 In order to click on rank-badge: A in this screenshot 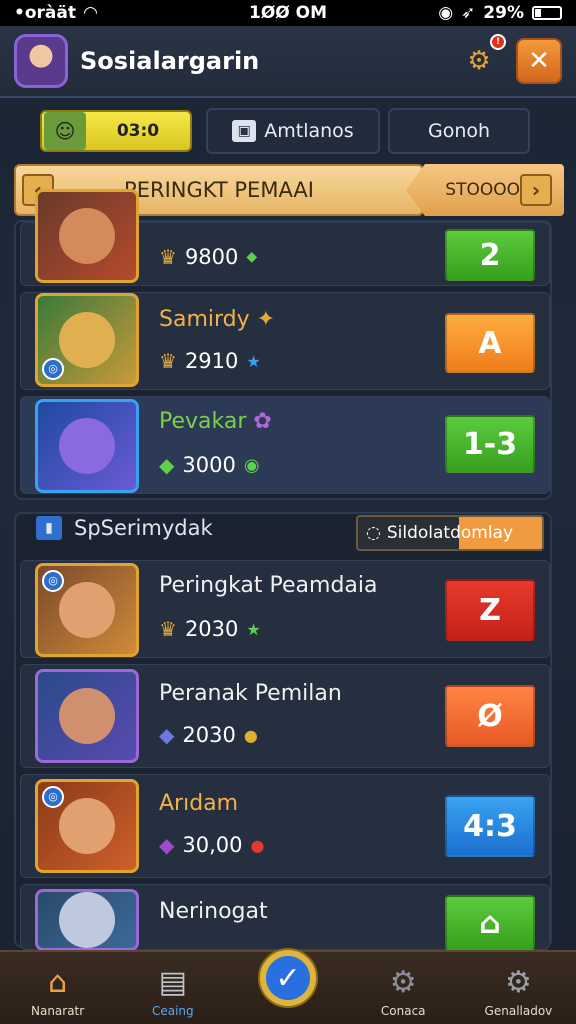, I will do `click(490, 343)`.